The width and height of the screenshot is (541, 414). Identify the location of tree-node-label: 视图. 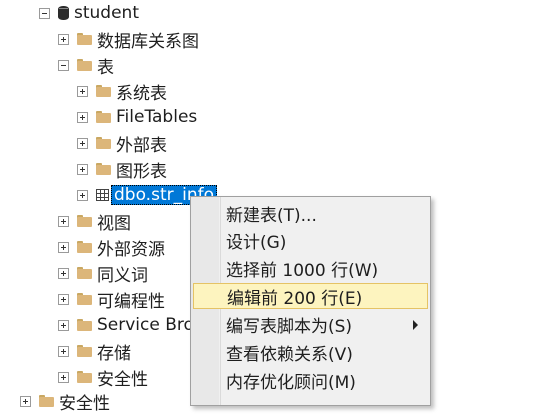
(114, 223).